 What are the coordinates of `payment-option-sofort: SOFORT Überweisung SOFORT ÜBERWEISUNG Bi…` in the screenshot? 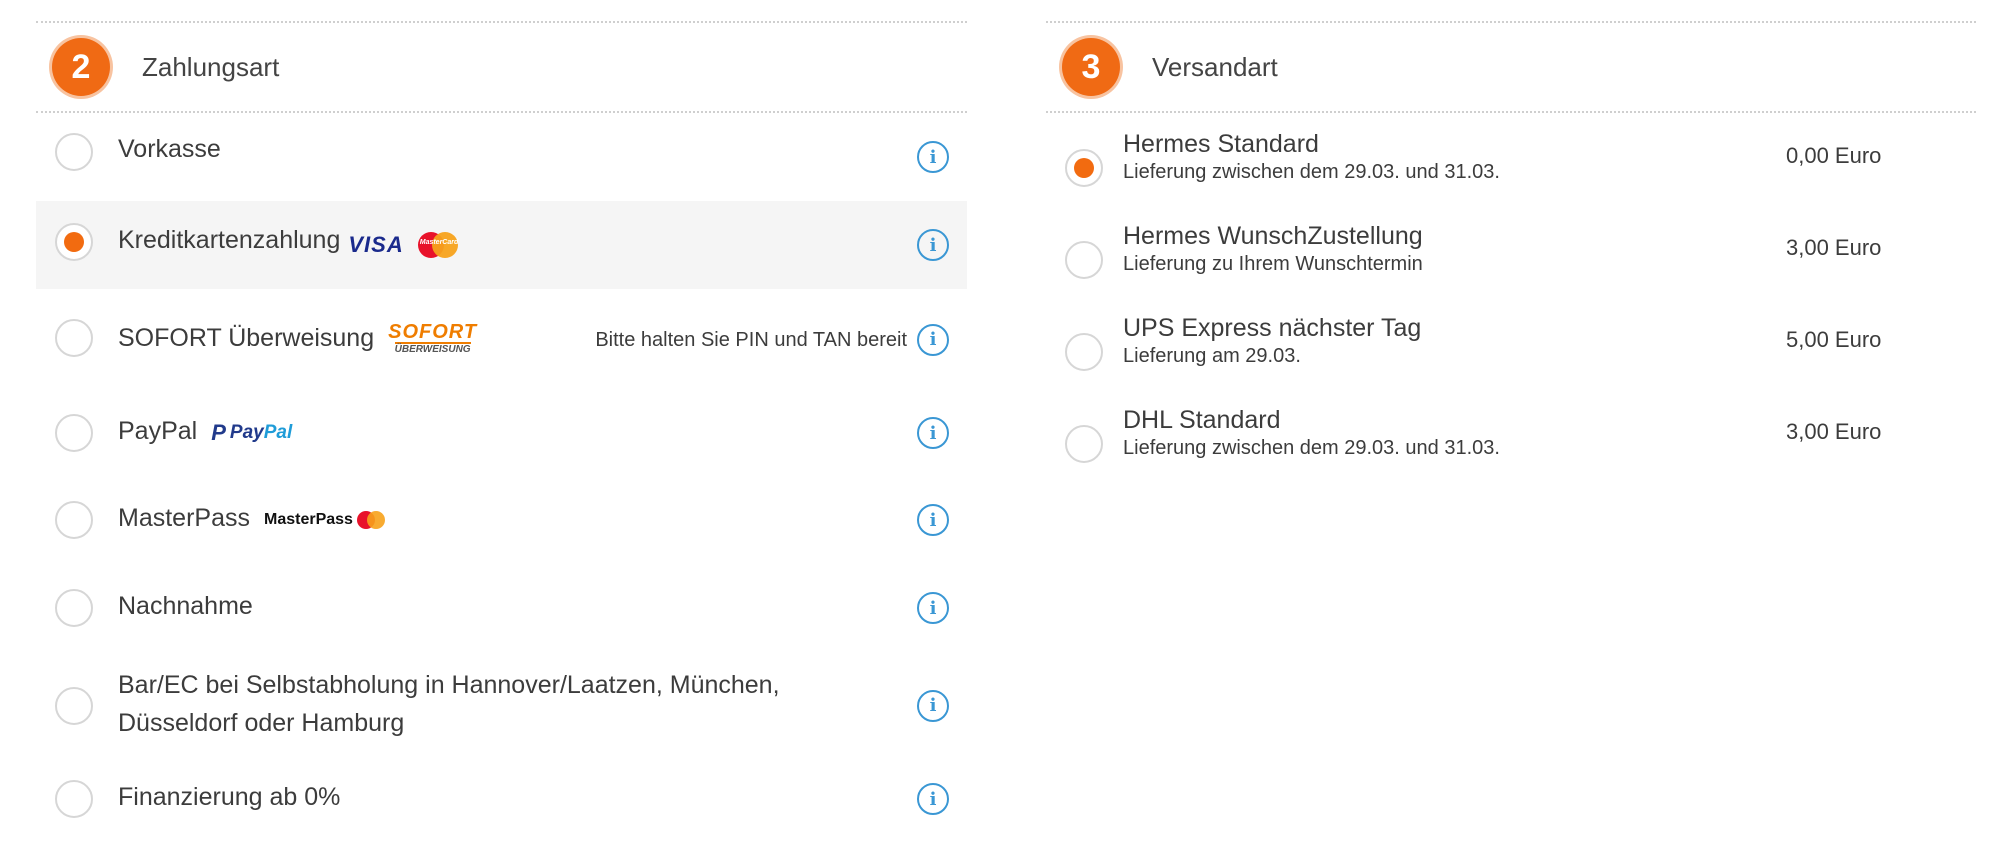 It's located at (501, 339).